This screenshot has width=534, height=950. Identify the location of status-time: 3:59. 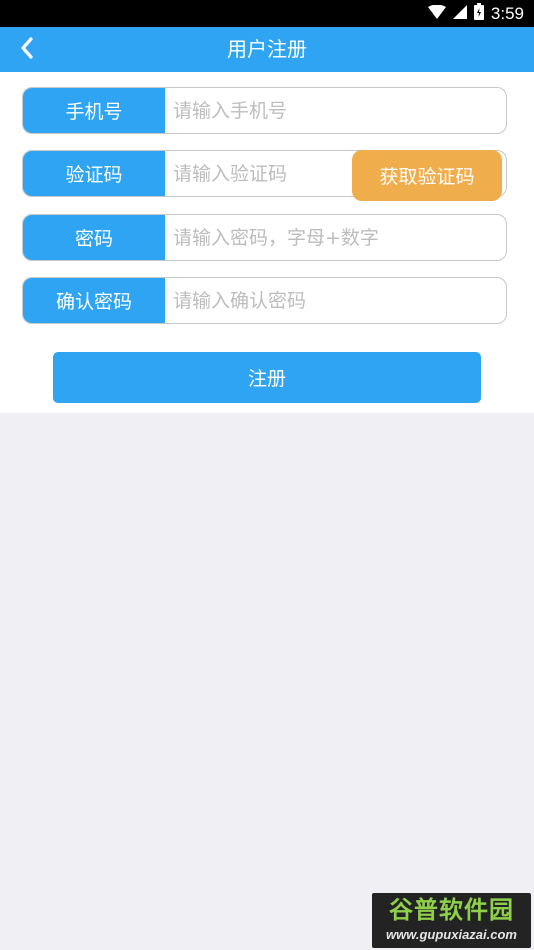
(507, 13).